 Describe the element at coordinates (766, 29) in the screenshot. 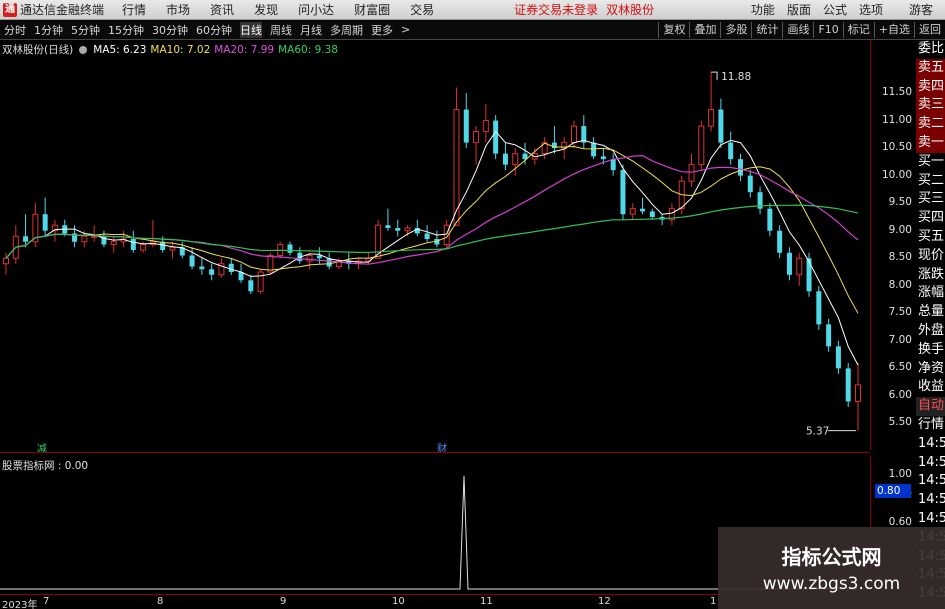

I see `statistics-button: 统计` at that location.